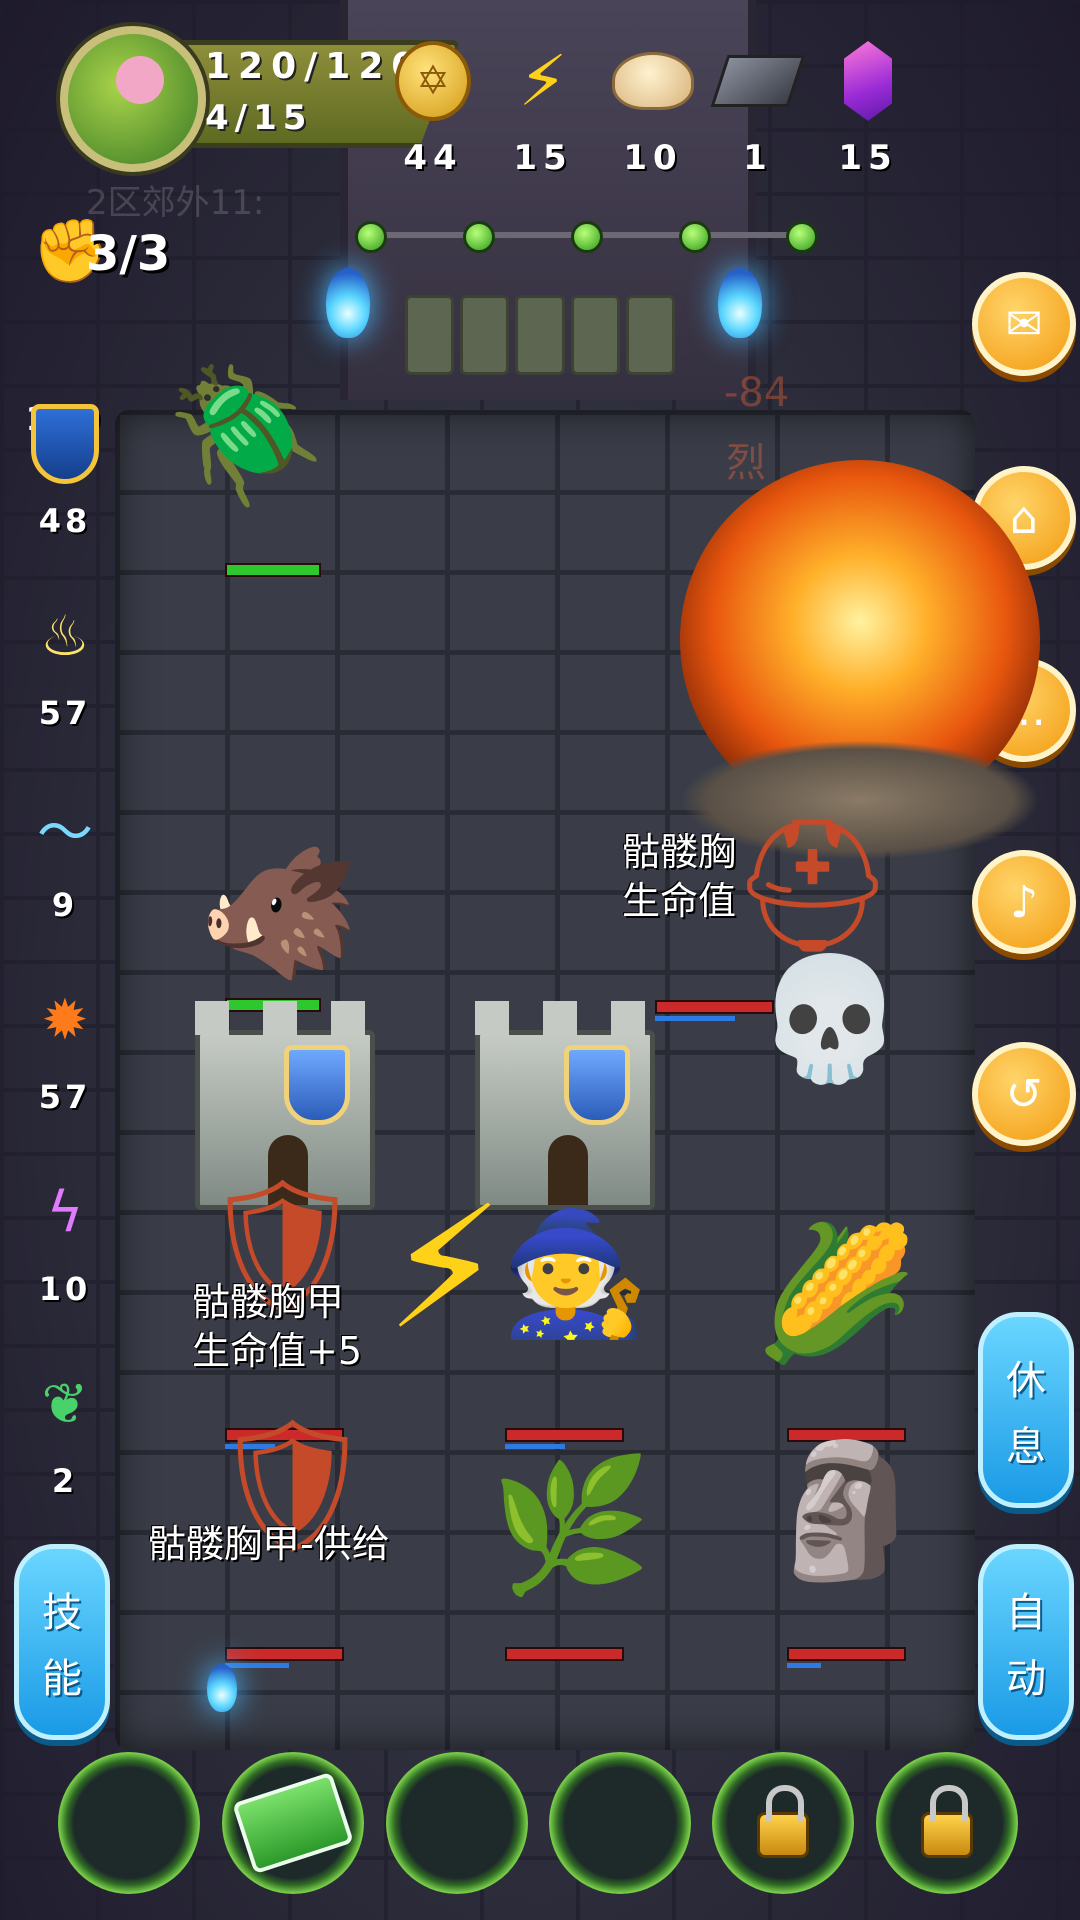 The width and height of the screenshot is (1080, 1920). I want to click on item-mp-bar, so click(257, 1665).